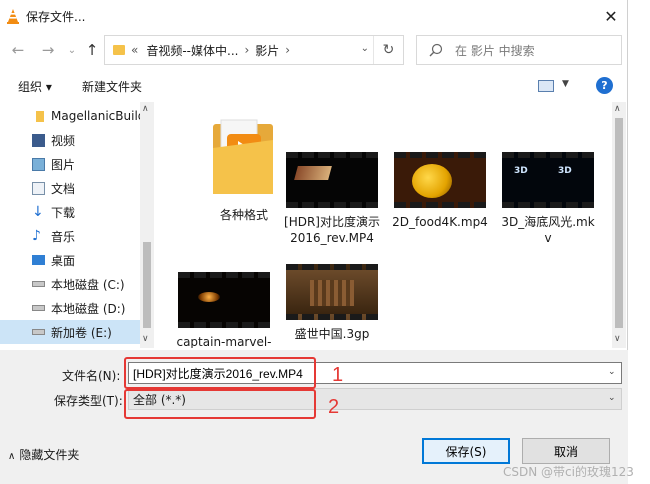  I want to click on nav-item-drive-c: 本地磁盘 (C:), so click(70, 284).